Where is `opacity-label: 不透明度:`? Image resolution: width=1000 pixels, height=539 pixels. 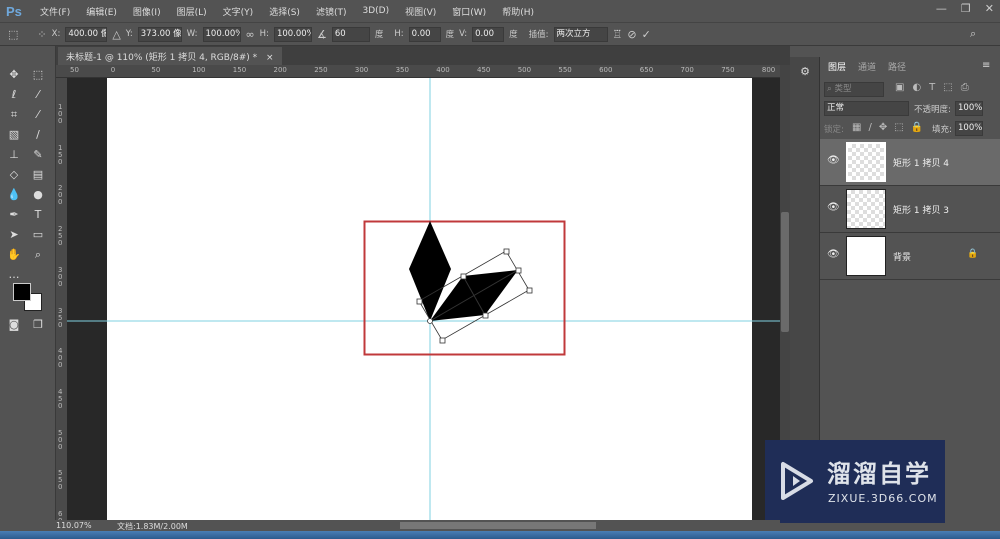
opacity-label: 不透明度: is located at coordinates (932, 110).